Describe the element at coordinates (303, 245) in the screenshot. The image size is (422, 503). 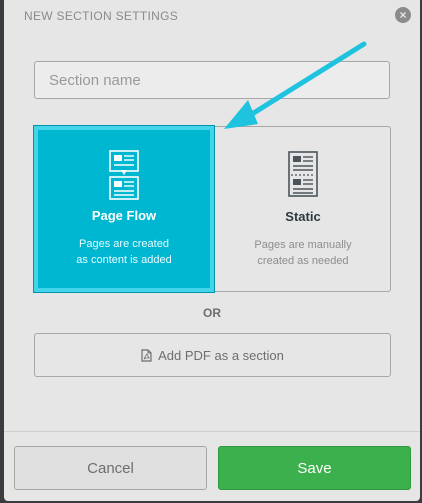
I see `option-static-desc-line1: Pages are manually` at that location.